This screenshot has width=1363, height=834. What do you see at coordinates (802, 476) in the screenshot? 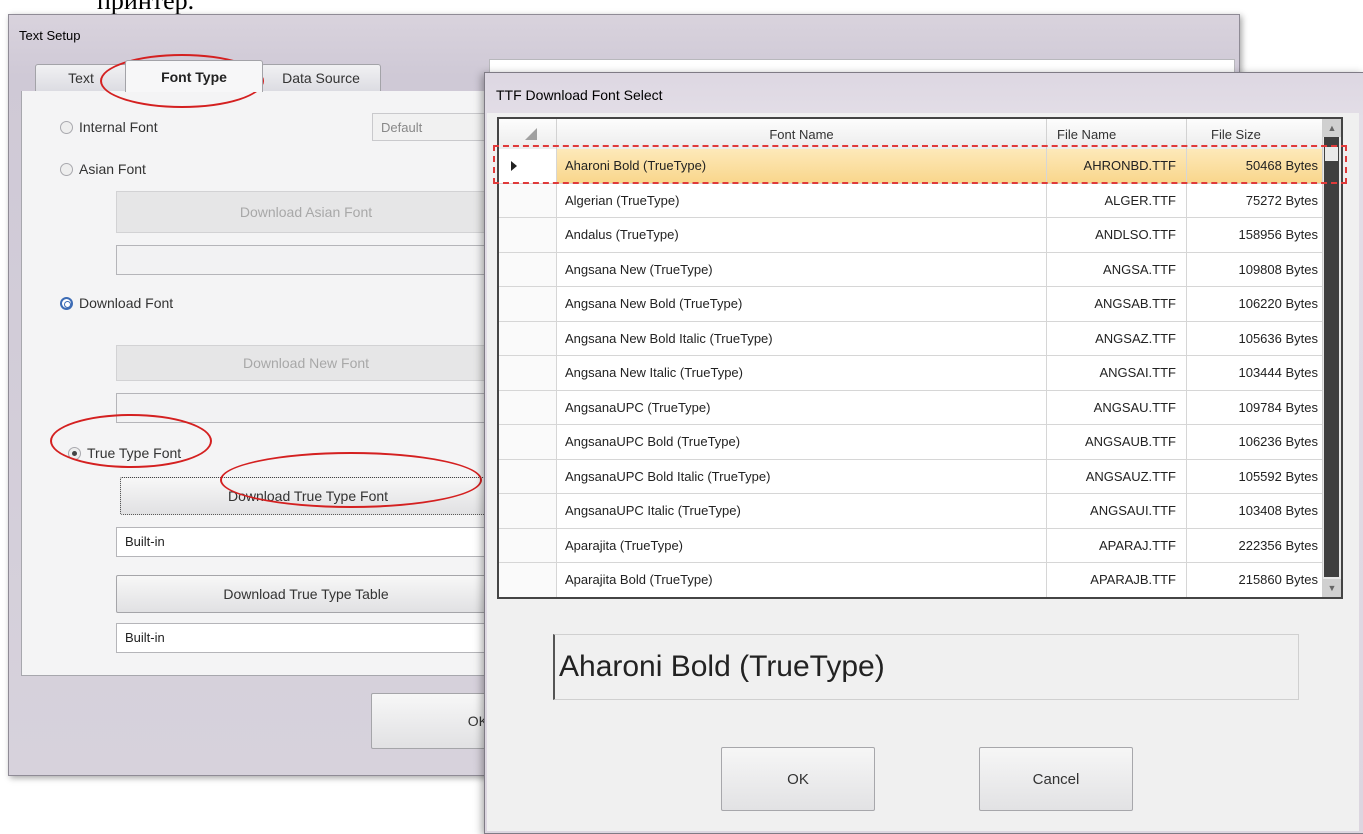
I see `cell-font-name: AngsanaUPC Bold Italic (TrueType)` at bounding box center [802, 476].